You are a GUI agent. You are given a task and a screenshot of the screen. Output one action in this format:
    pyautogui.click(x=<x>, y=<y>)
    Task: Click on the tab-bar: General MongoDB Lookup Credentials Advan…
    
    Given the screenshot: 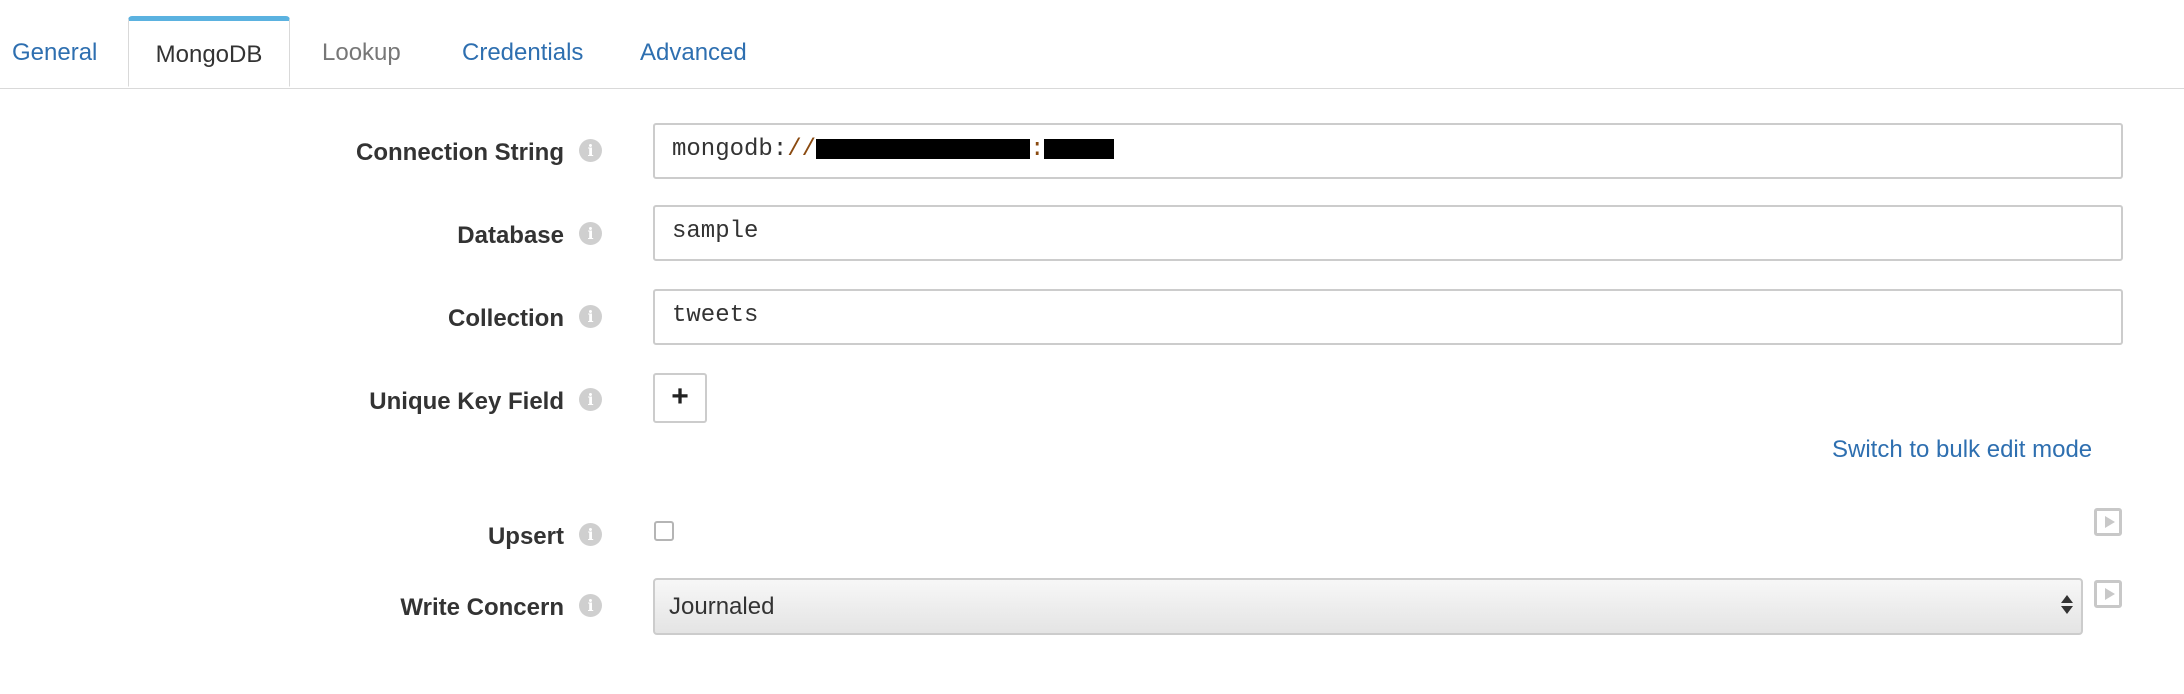 What is the action you would take?
    pyautogui.click(x=1092, y=44)
    